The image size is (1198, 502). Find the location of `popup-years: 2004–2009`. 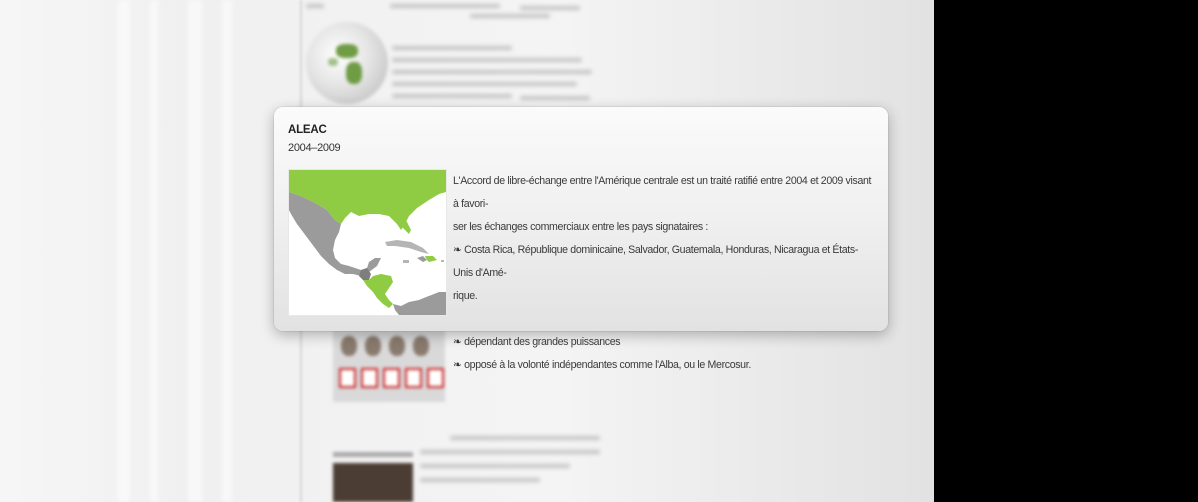

popup-years: 2004–2009 is located at coordinates (314, 148).